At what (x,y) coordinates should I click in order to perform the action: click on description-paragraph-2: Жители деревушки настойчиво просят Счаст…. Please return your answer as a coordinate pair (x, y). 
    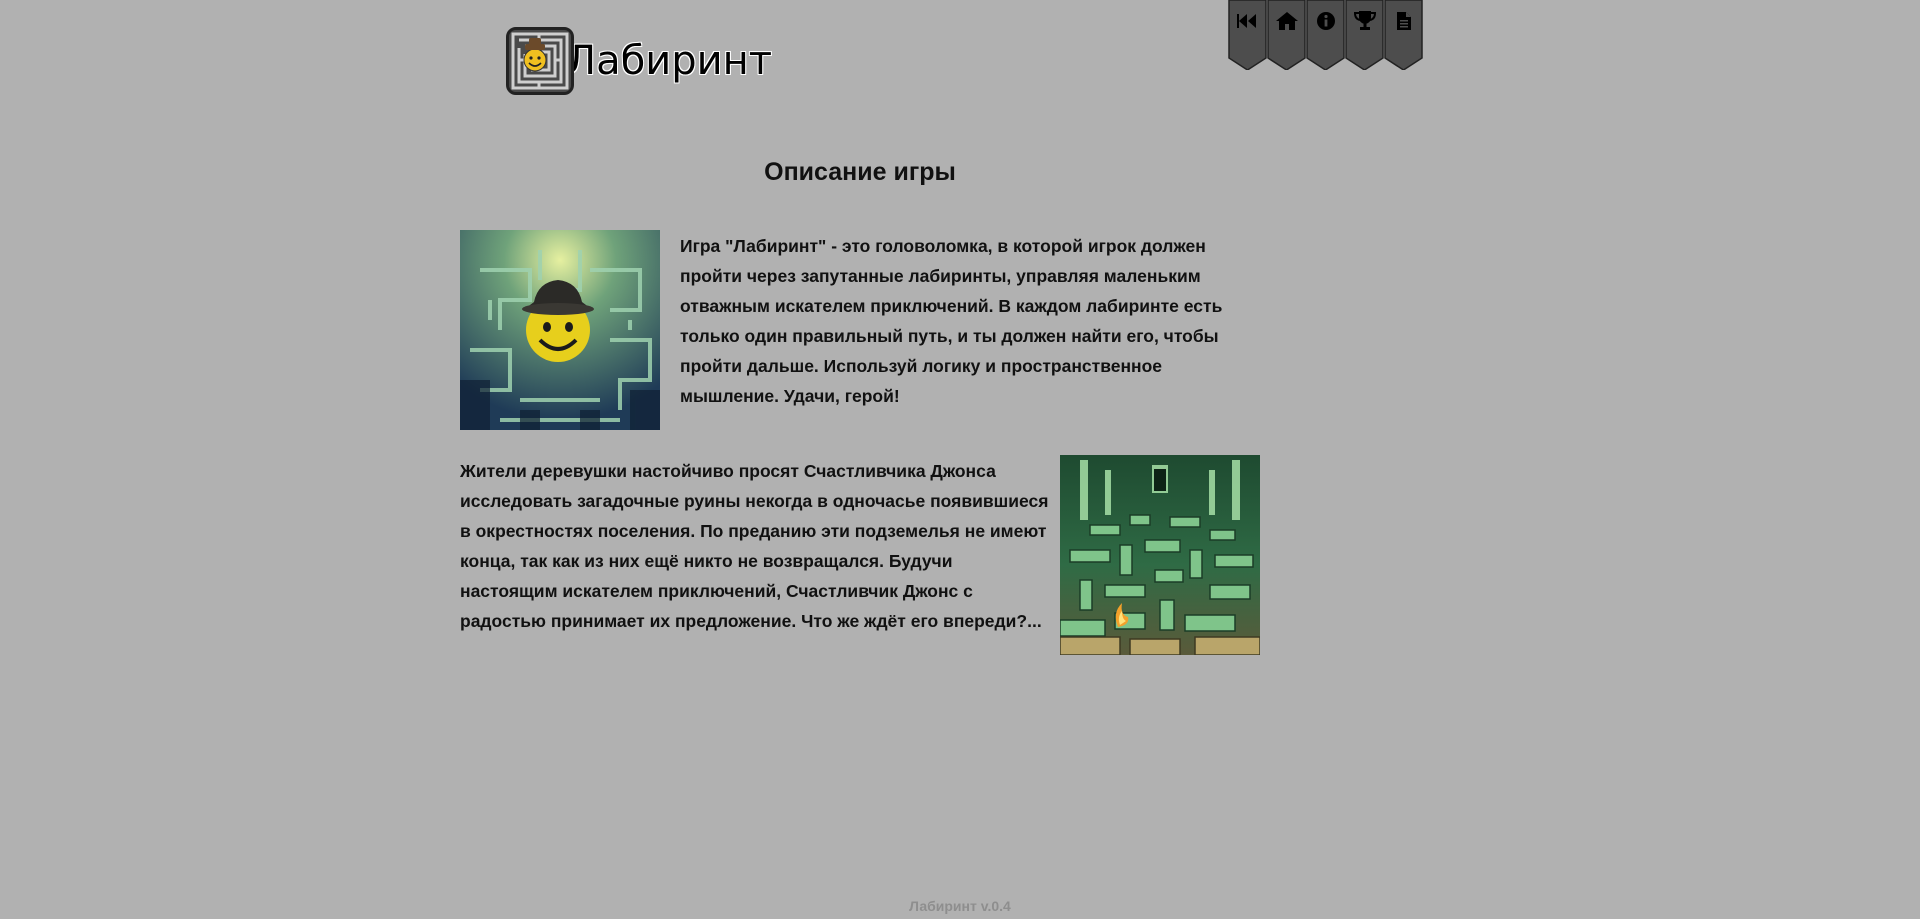
    Looking at the image, I should click on (754, 546).